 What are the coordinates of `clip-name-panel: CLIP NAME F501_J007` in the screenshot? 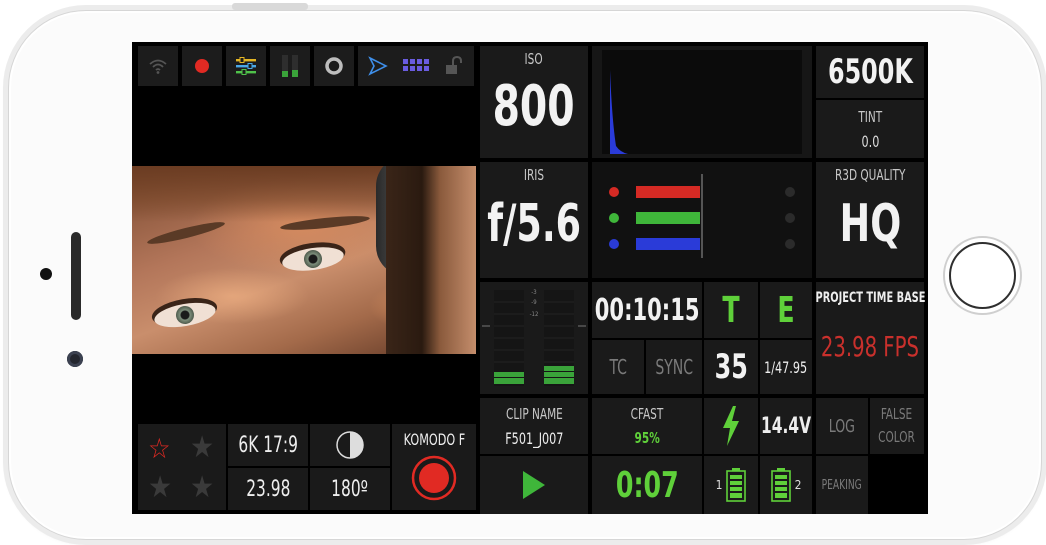 It's located at (534, 426).